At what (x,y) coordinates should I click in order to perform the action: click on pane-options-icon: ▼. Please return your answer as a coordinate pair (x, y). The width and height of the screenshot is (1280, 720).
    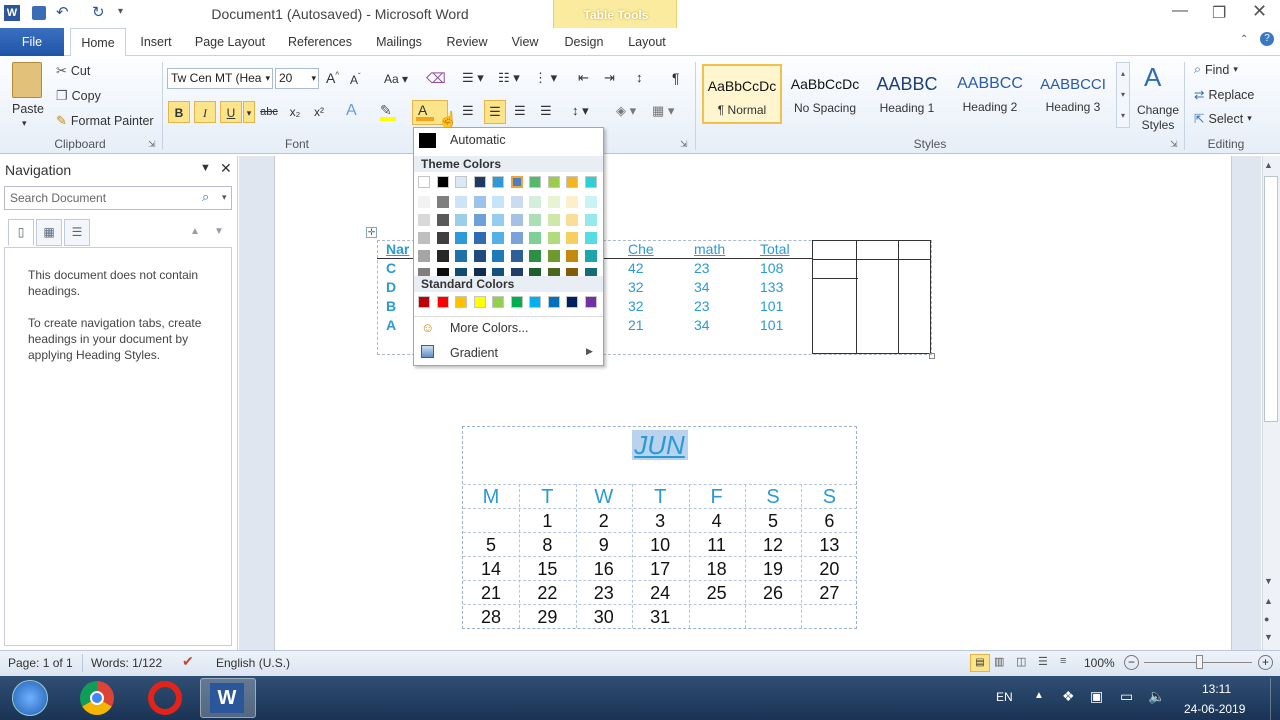
    Looking at the image, I should click on (205, 168).